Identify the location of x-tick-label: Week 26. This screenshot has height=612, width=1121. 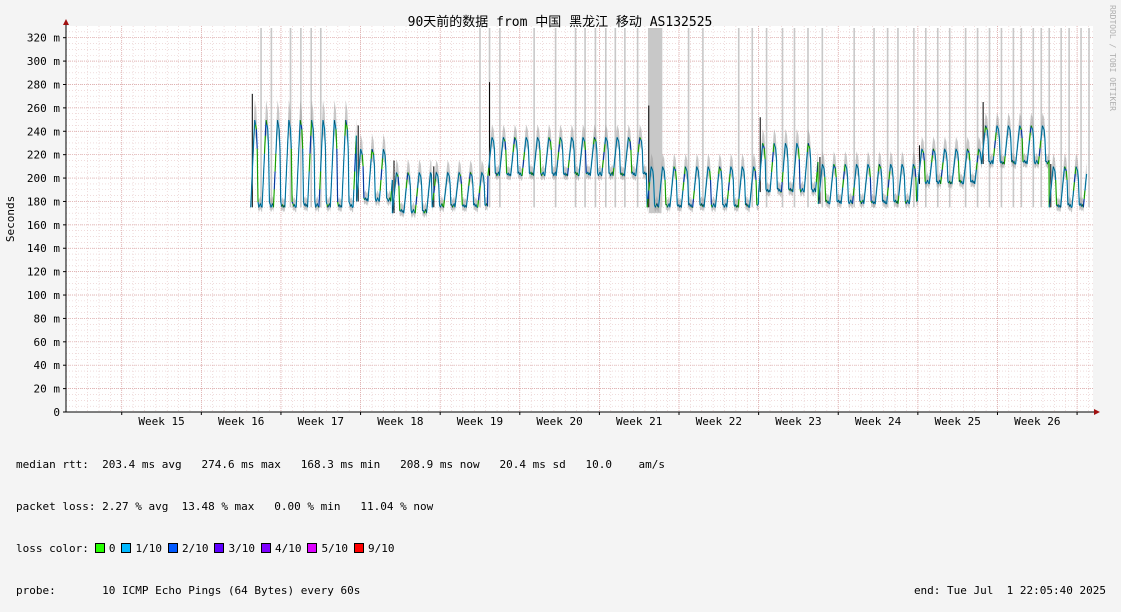
(1037, 421).